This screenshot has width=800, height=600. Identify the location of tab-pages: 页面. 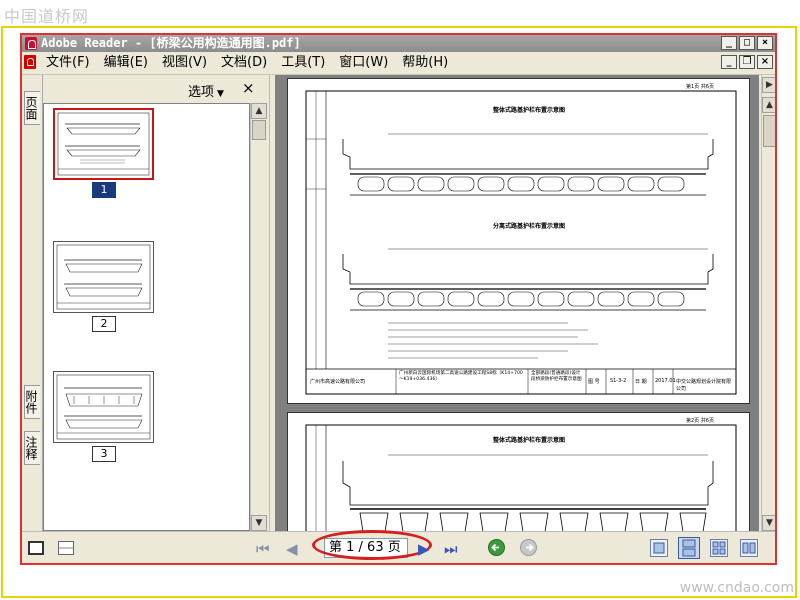
(32, 108).